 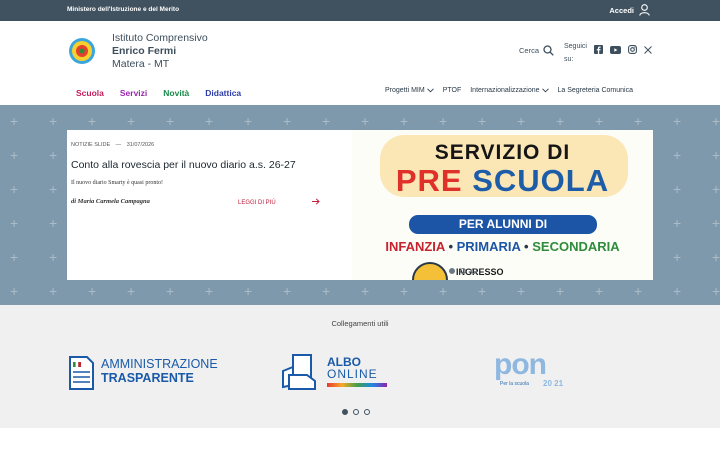 What do you see at coordinates (147, 378) in the screenshot?
I see `amm-line2: TRASPARENTE` at bounding box center [147, 378].